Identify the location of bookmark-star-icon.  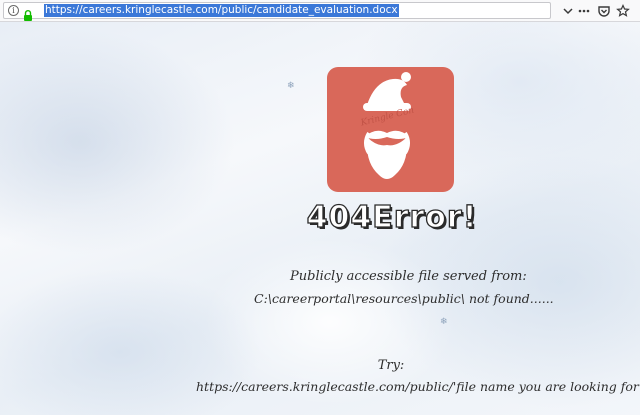
(623, 11).